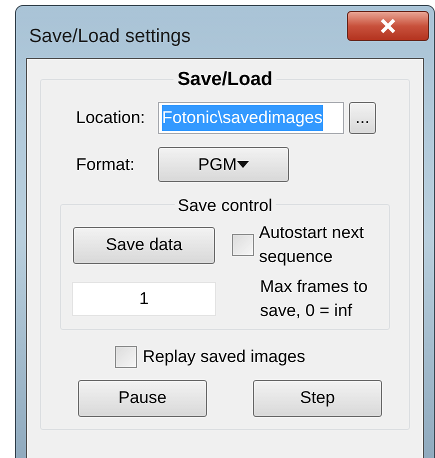 This screenshot has width=435, height=458. I want to click on replay-label: Replay saved images, so click(224, 357).